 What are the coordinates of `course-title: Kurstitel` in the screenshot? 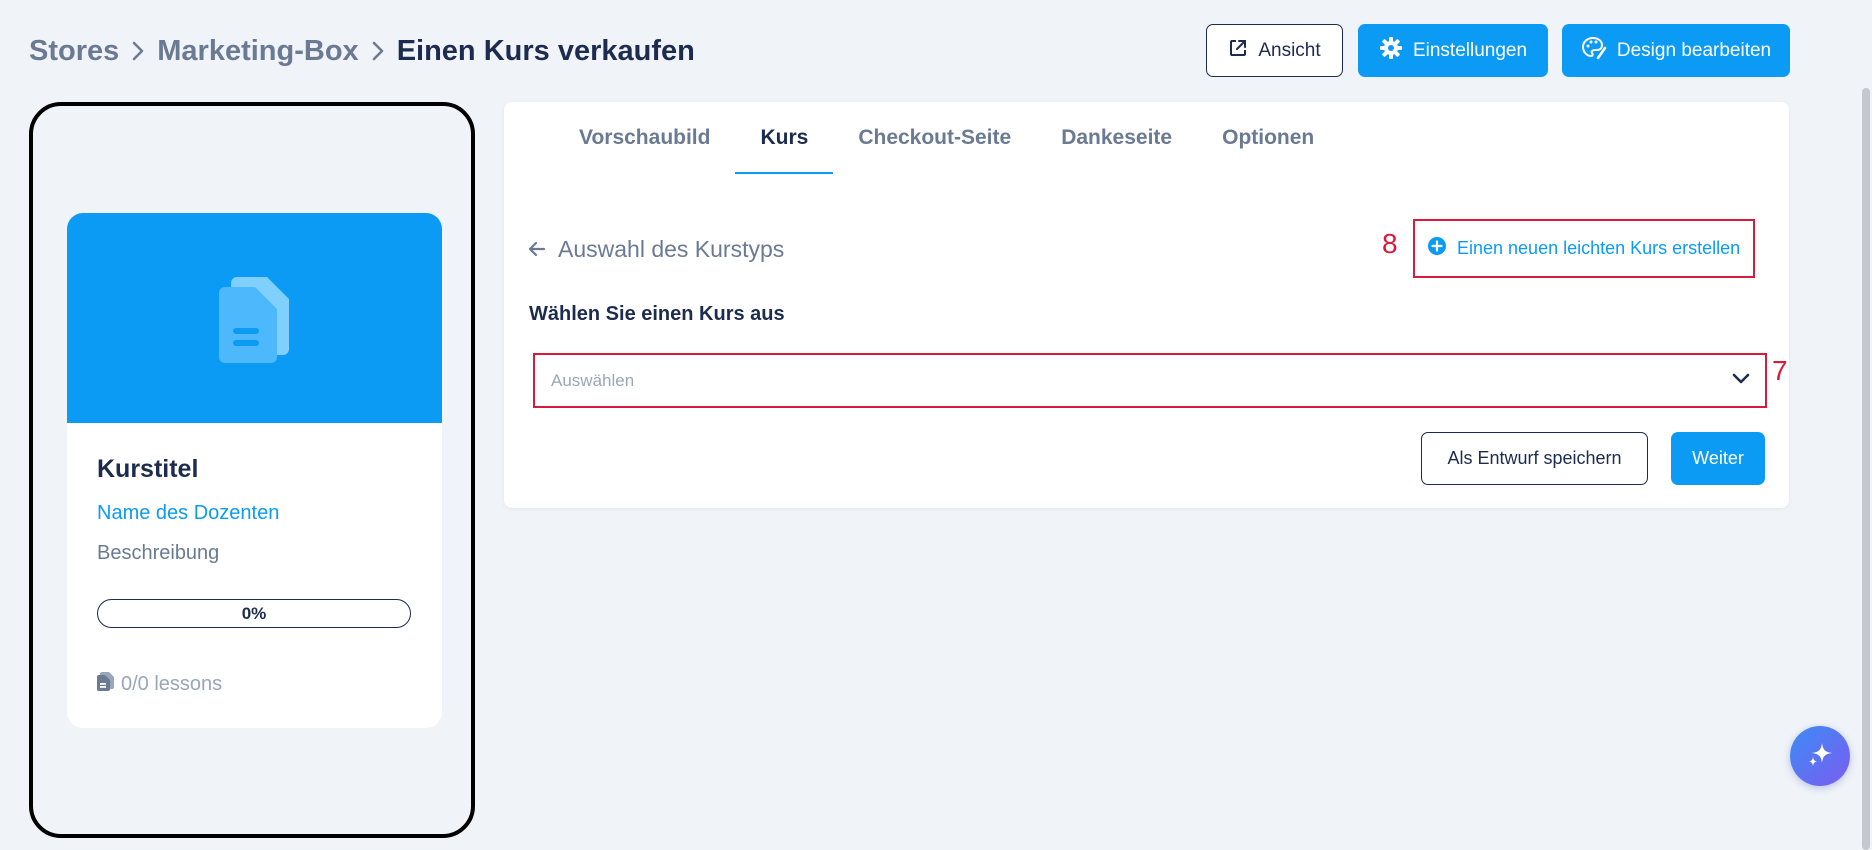 It's located at (148, 469).